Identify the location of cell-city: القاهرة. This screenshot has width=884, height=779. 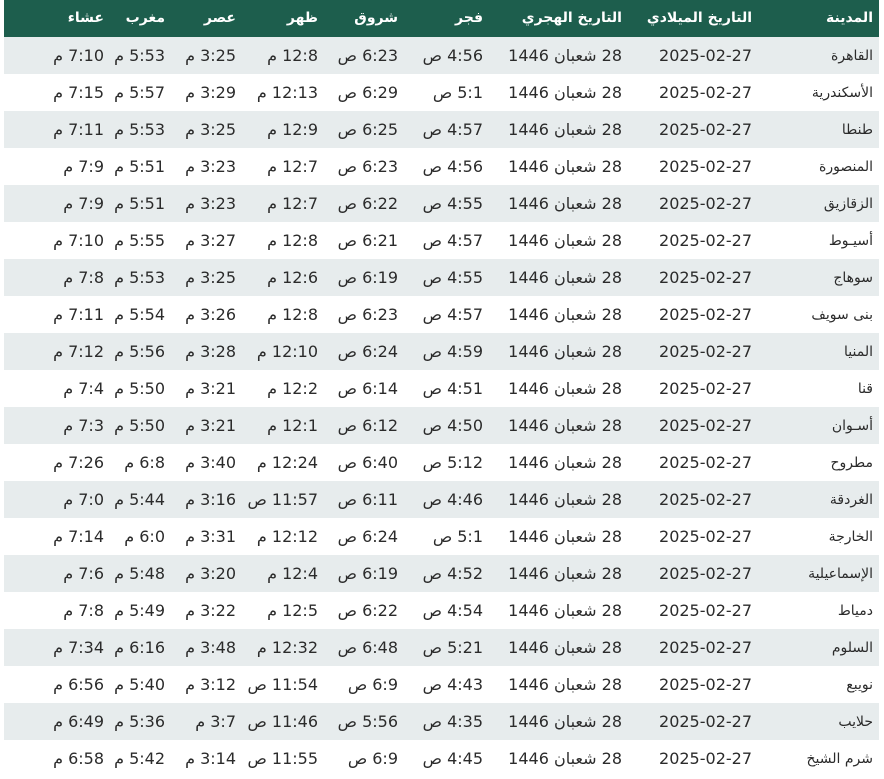
(852, 55).